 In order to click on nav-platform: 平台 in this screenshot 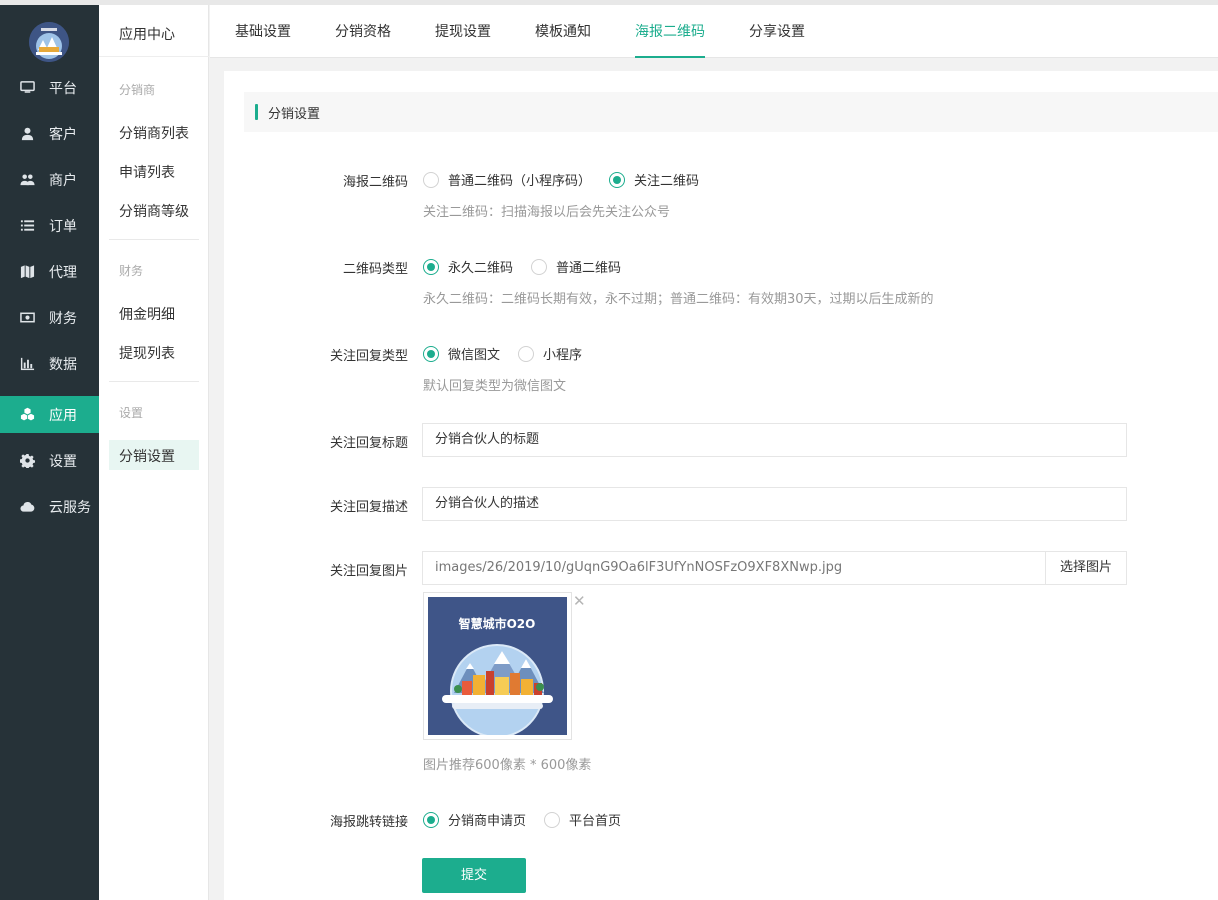, I will do `click(49, 87)`.